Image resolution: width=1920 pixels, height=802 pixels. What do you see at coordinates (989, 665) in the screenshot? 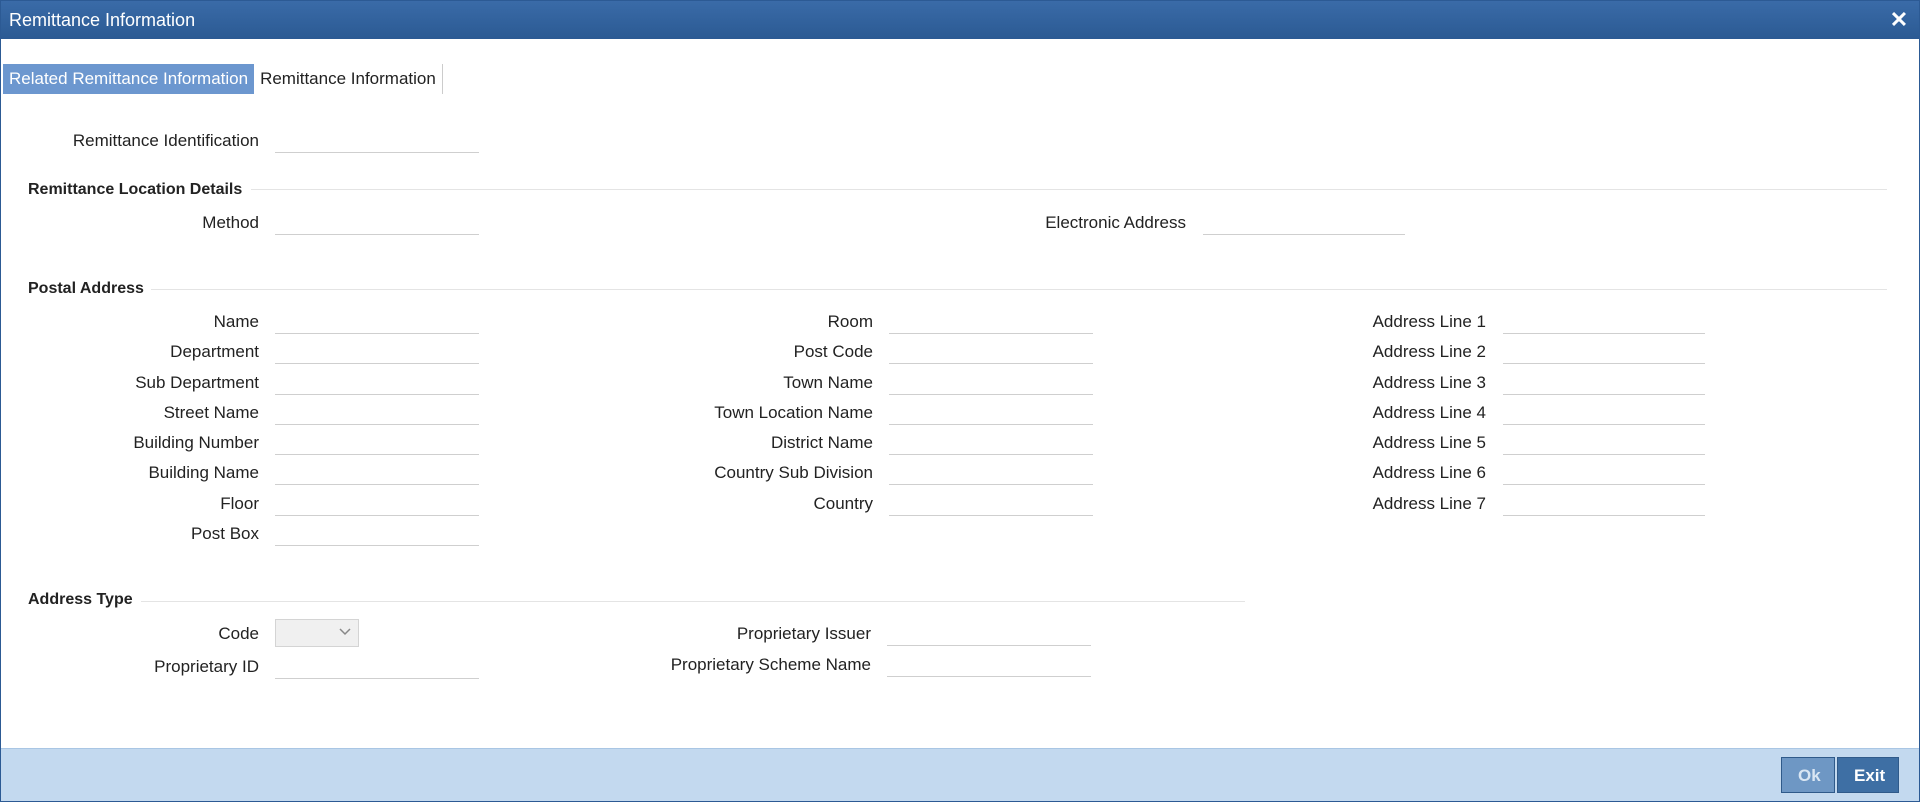
I see `proprietary-scheme-name-input` at bounding box center [989, 665].